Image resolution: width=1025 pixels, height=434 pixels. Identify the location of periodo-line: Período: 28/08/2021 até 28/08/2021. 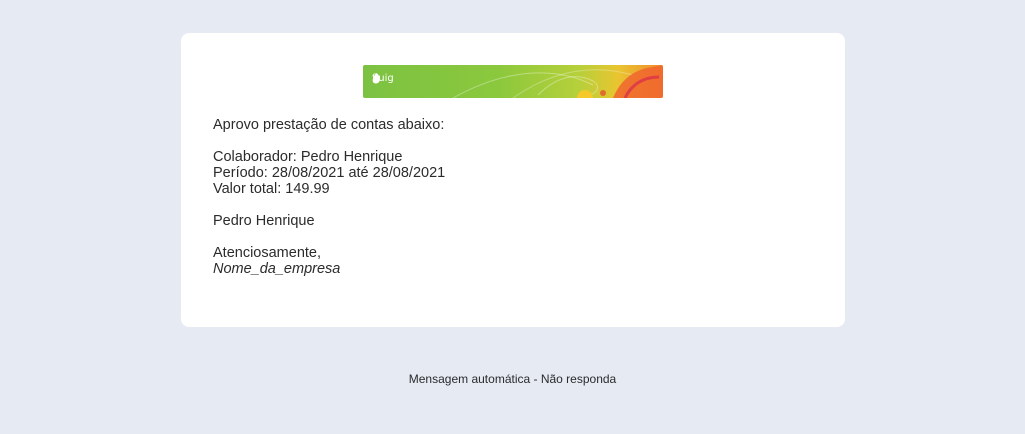
(329, 173).